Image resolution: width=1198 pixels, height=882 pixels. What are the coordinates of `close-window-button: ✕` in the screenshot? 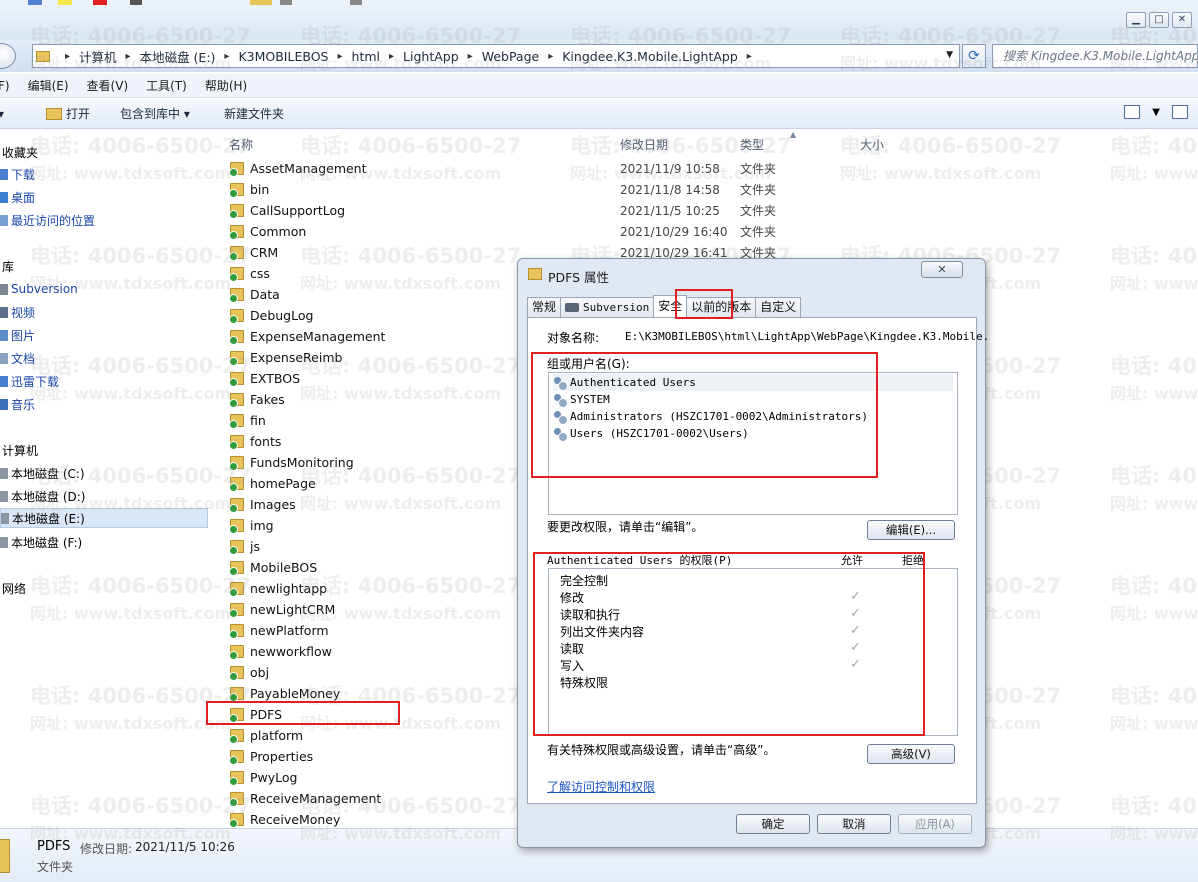 It's located at (1182, 20).